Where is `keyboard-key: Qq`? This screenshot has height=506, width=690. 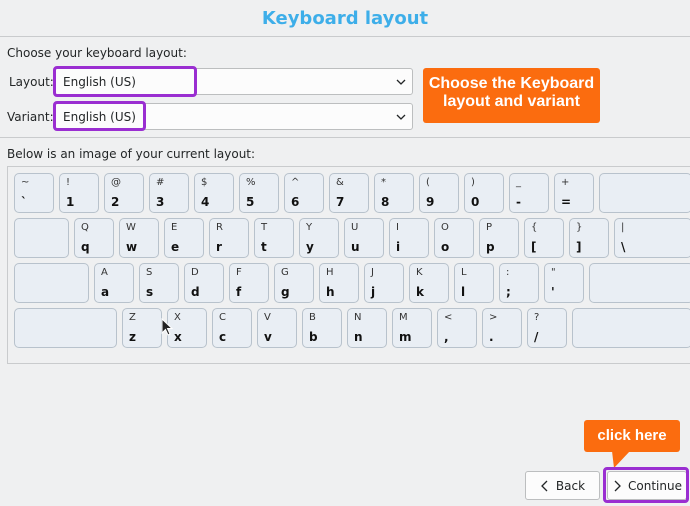 keyboard-key: Qq is located at coordinates (94, 238).